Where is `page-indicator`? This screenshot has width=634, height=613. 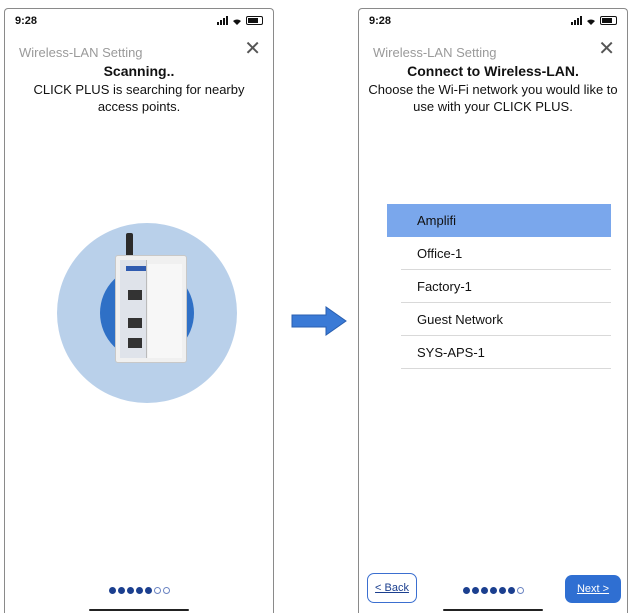 page-indicator is located at coordinates (139, 591).